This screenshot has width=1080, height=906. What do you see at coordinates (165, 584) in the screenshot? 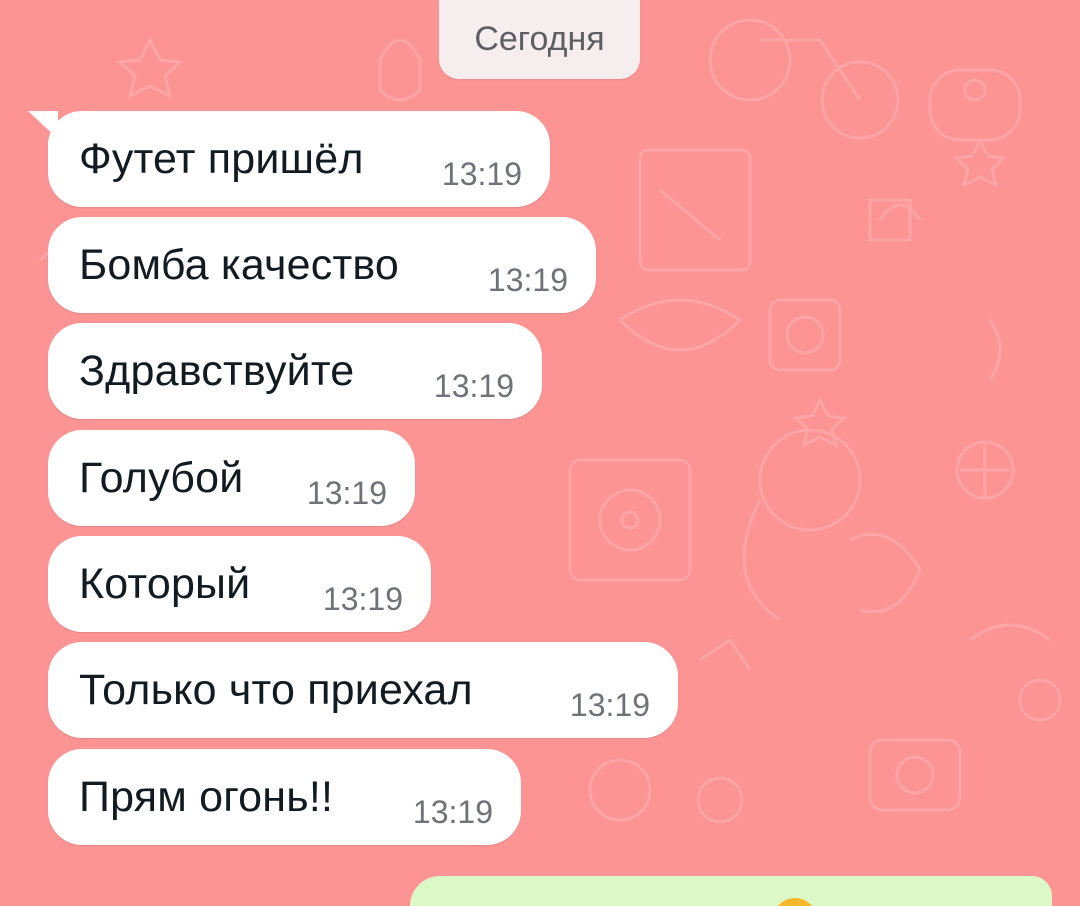
I see `message-text: Который` at bounding box center [165, 584].